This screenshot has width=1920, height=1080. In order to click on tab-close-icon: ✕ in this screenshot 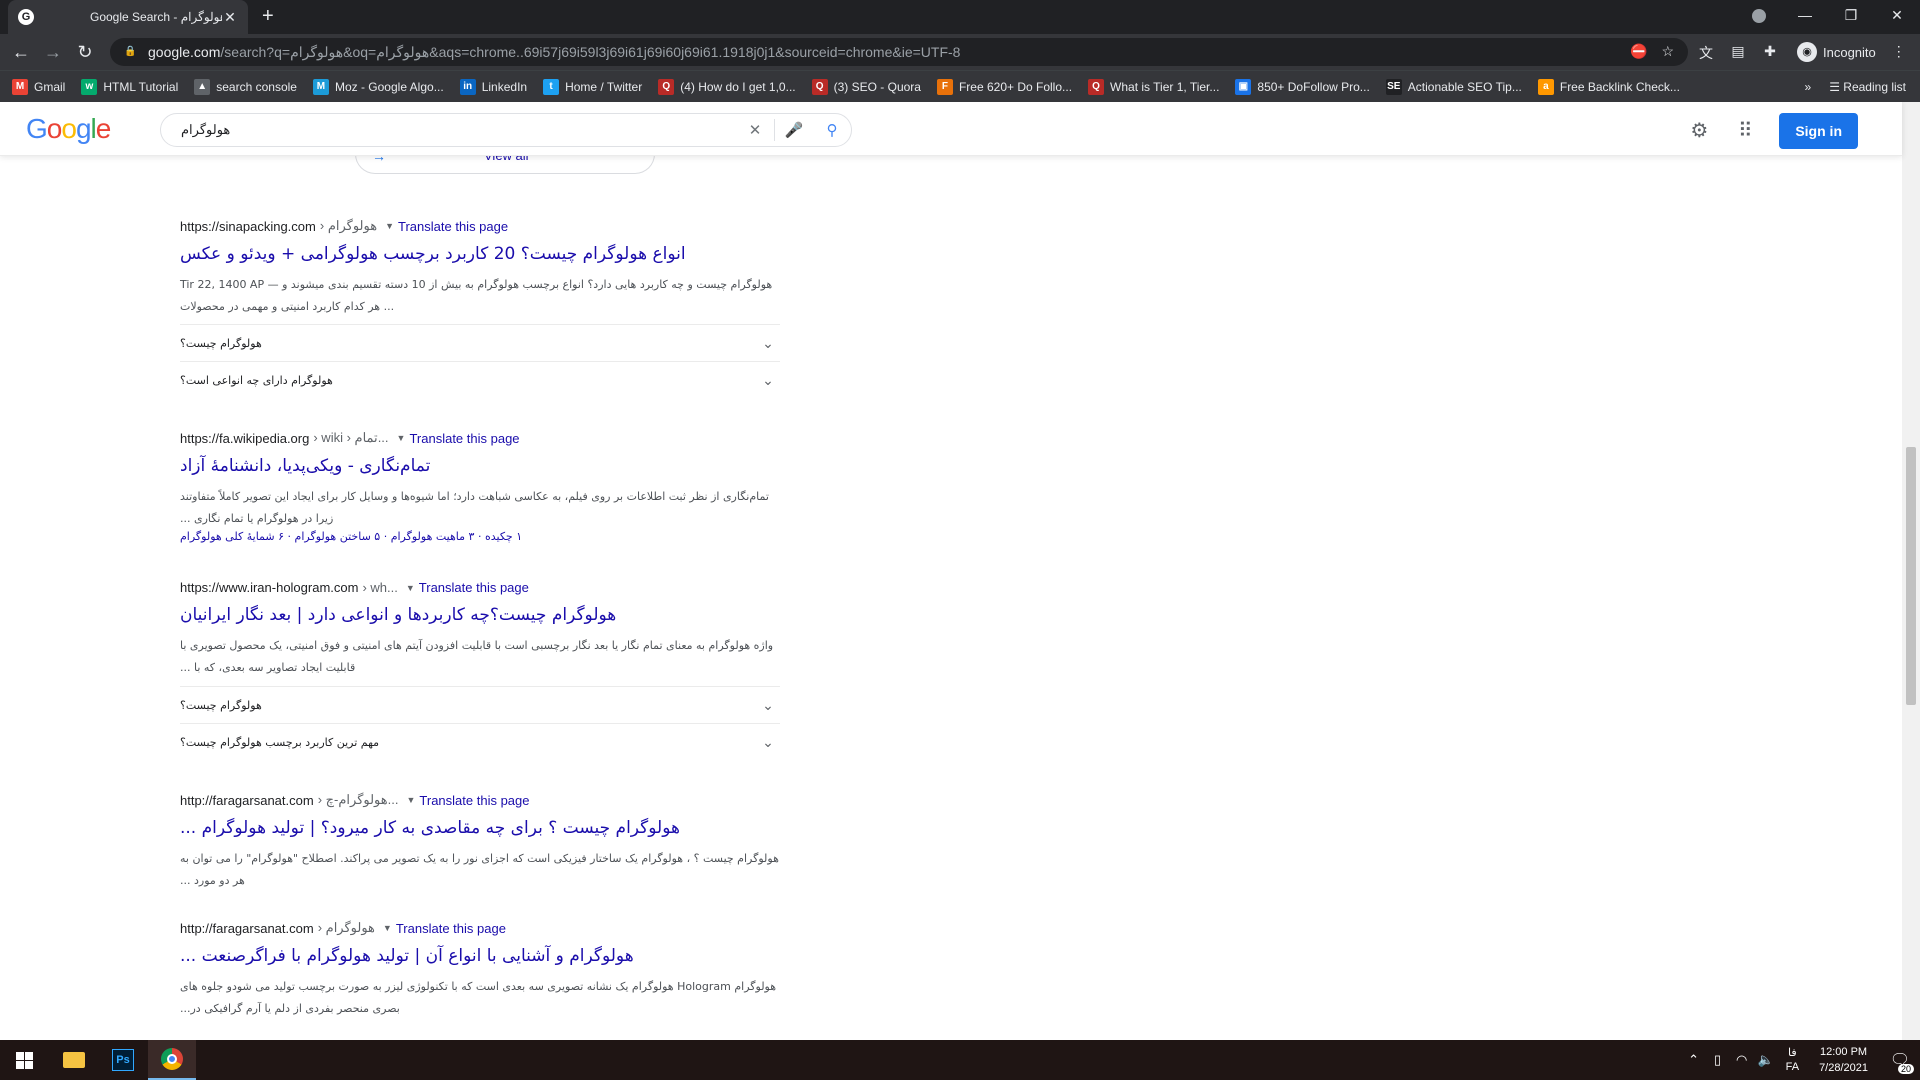, I will do `click(230, 17)`.